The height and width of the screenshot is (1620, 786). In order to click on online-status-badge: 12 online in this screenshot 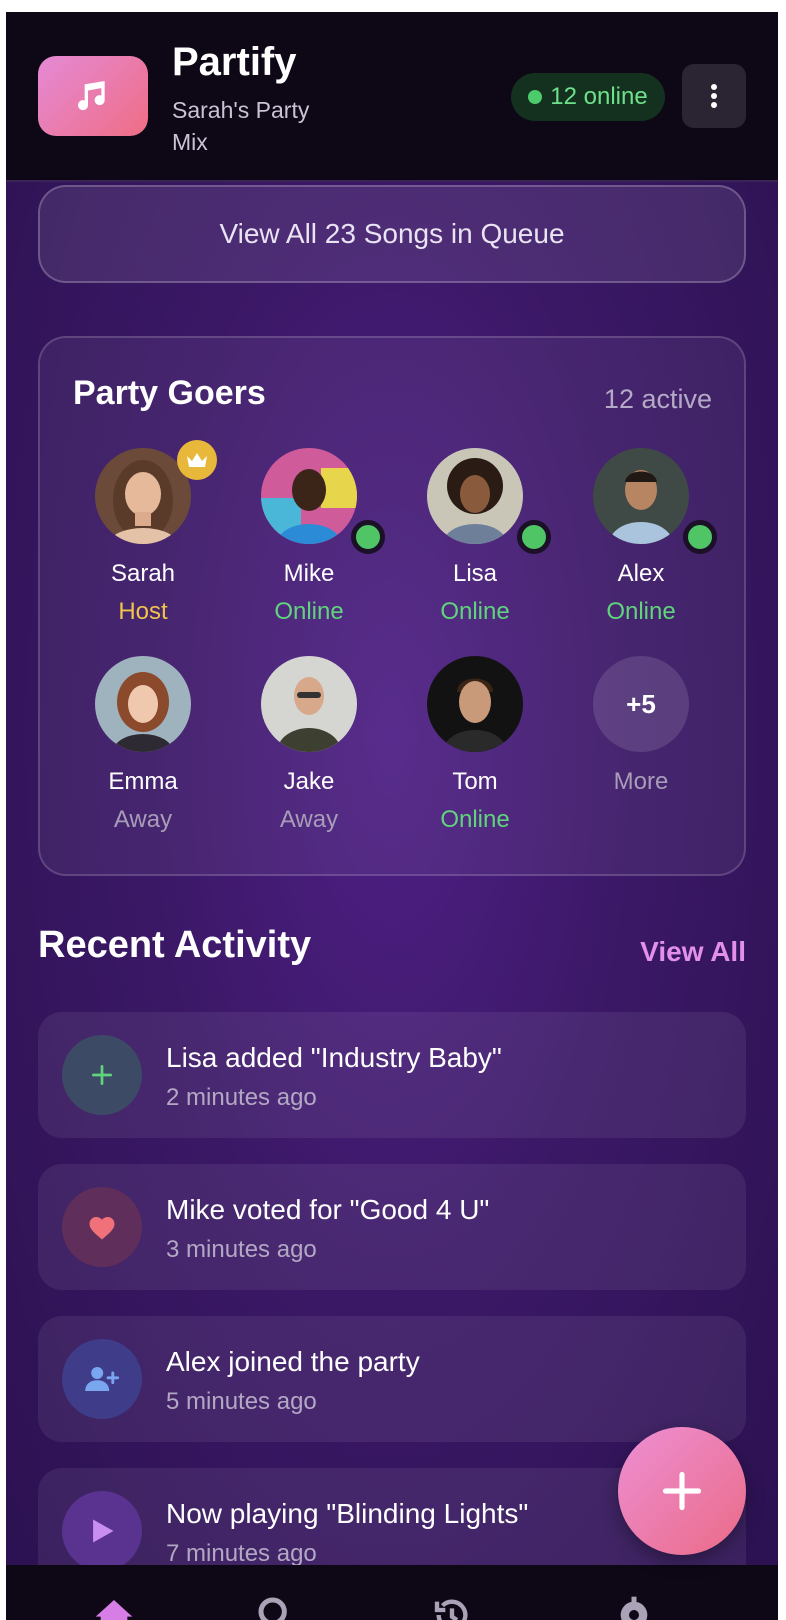, I will do `click(588, 97)`.